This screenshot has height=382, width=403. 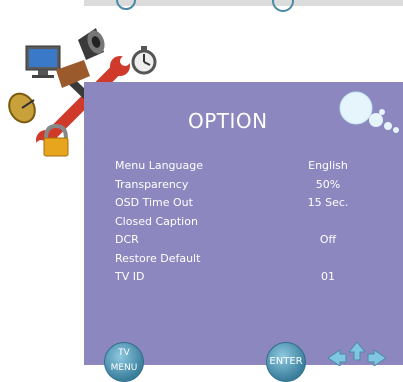 I want to click on menu-item-dcr: DCR Off, so click(x=250, y=242).